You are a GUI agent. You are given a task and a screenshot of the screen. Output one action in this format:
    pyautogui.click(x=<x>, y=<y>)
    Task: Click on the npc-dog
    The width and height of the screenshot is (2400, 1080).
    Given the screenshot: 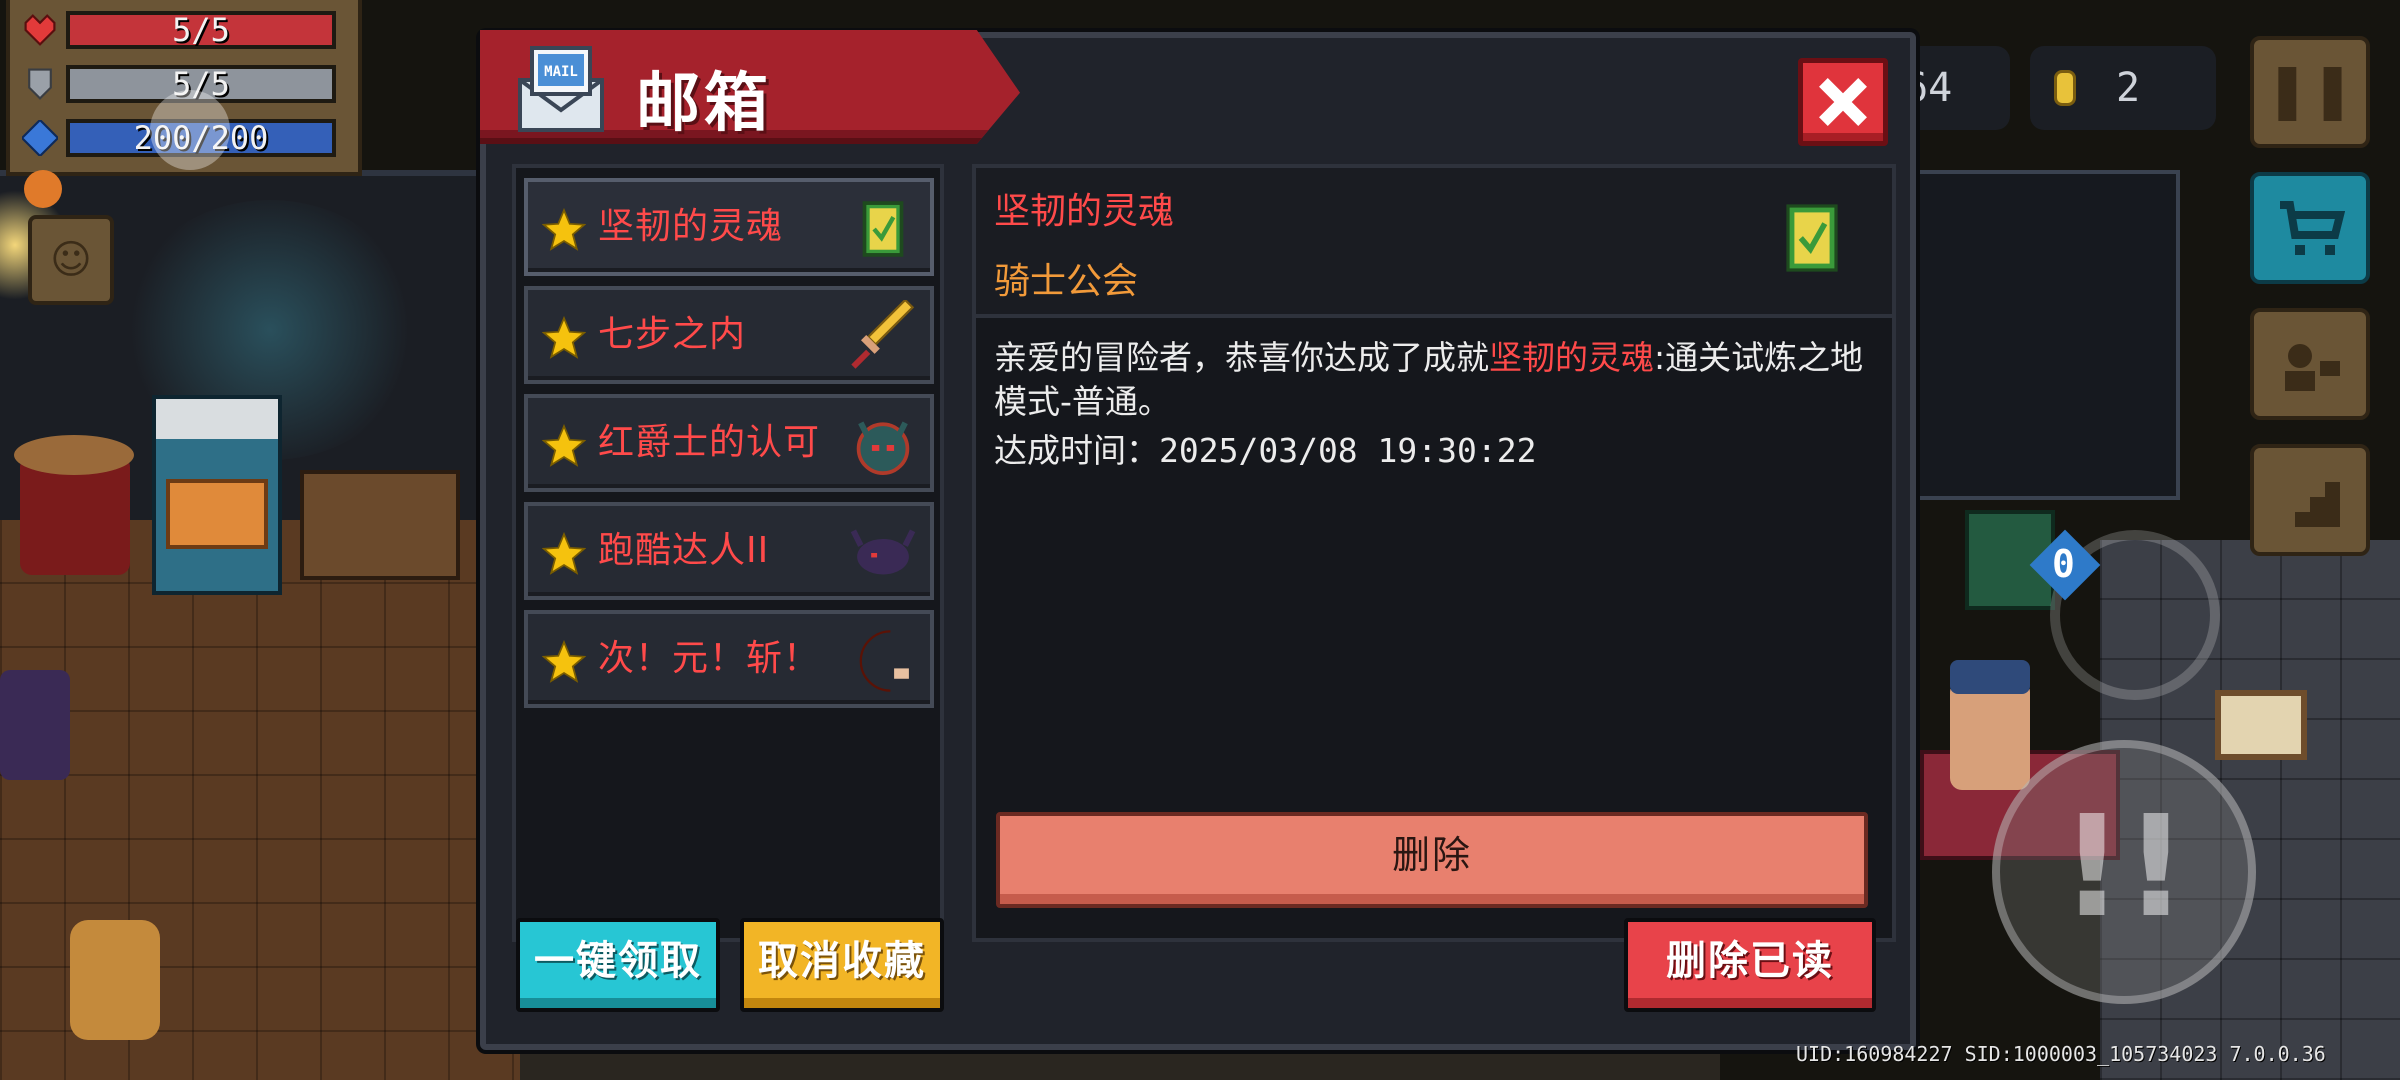 What is the action you would take?
    pyautogui.click(x=115, y=980)
    